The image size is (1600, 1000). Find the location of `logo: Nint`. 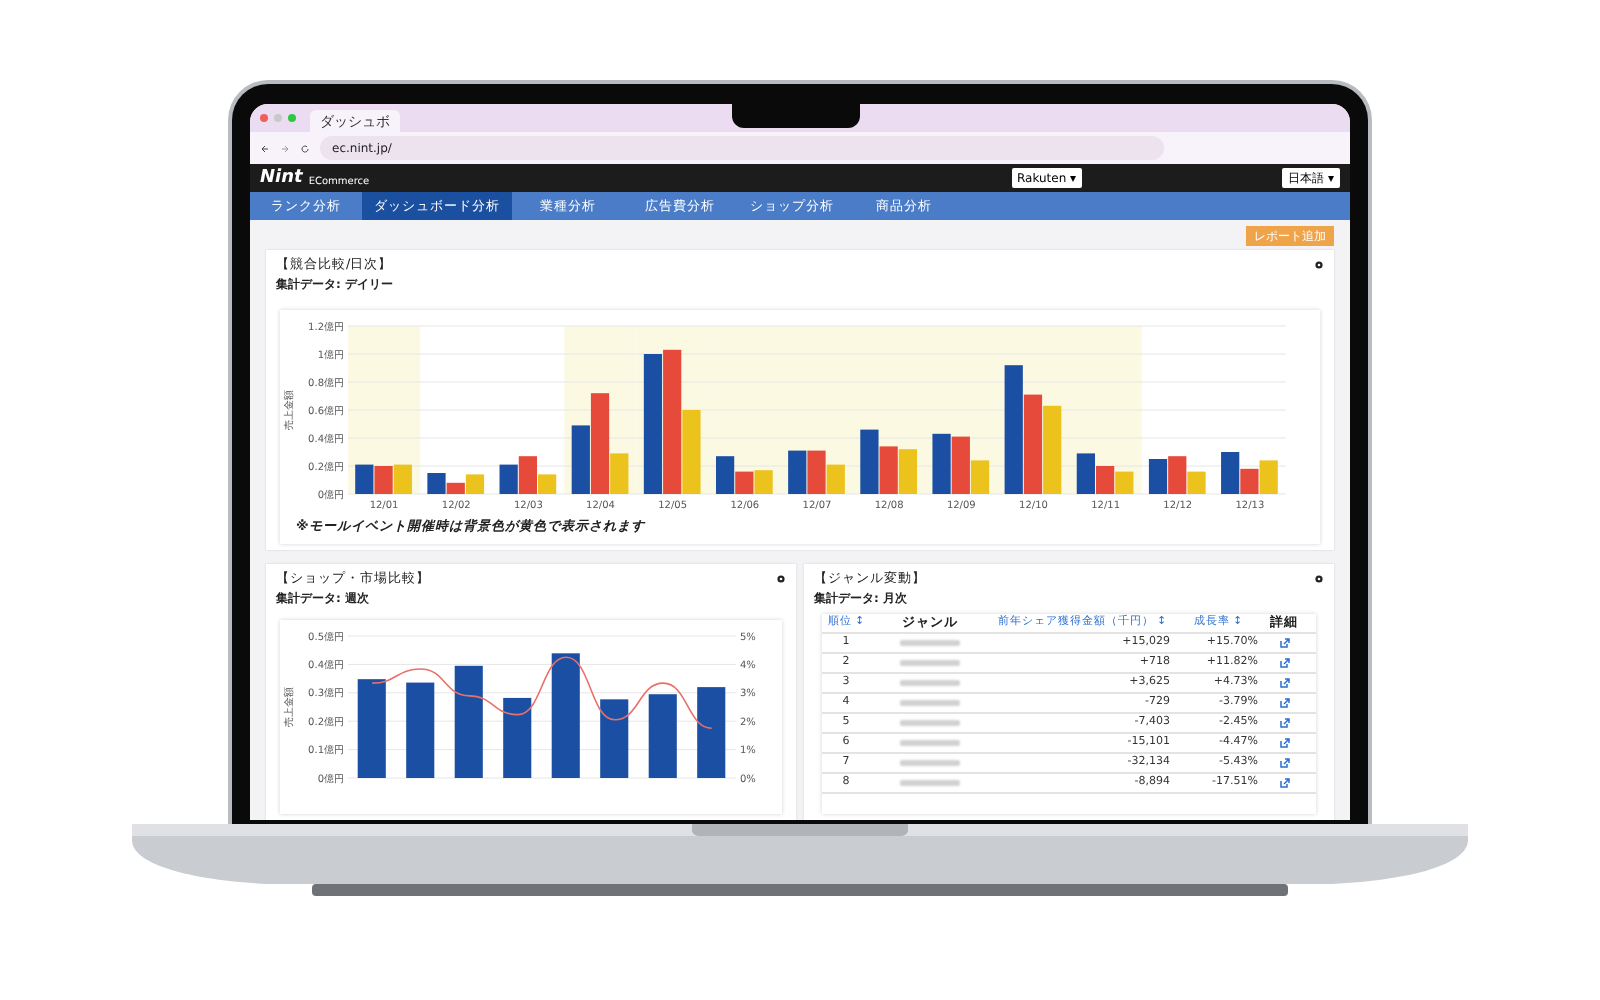

logo: Nint is located at coordinates (281, 178).